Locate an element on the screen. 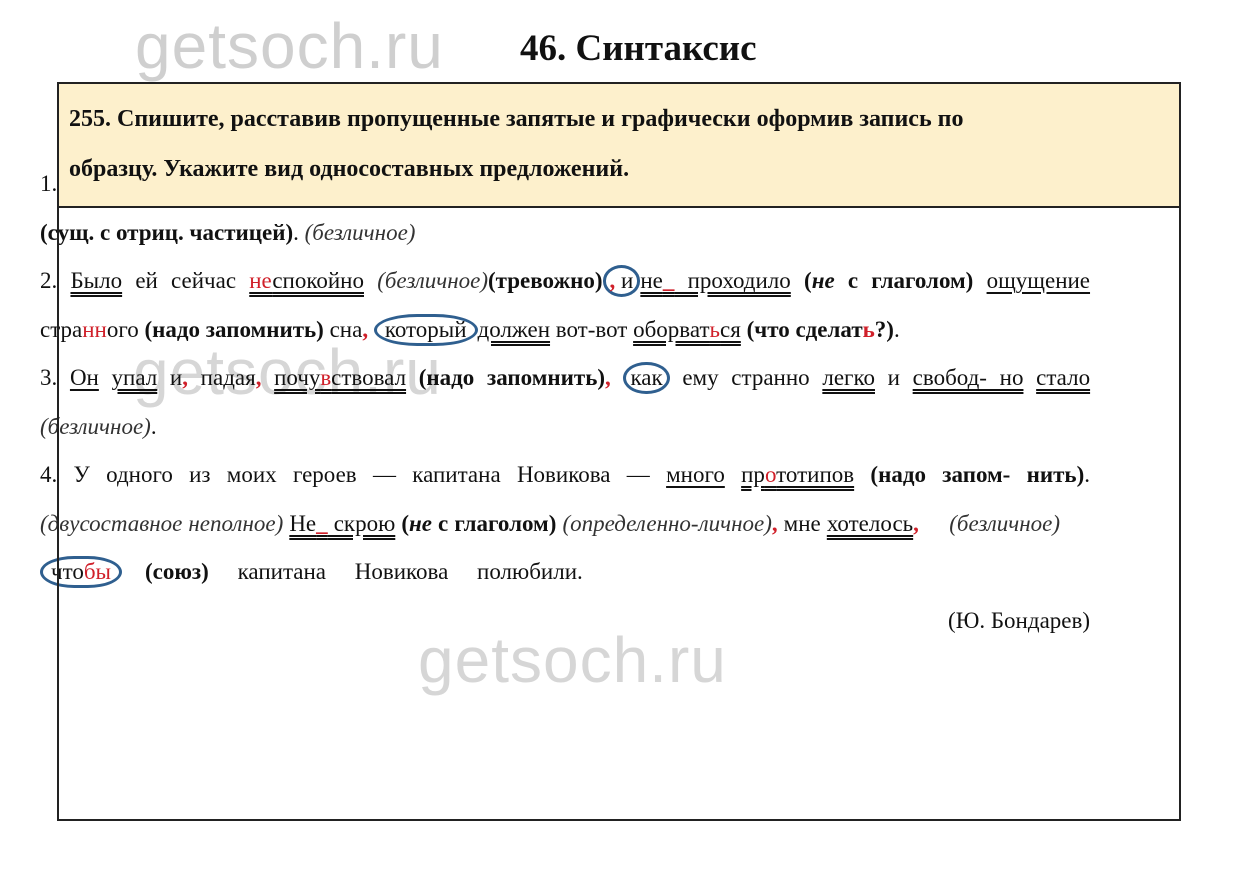 This screenshot has width=1240, height=884. page-title: 46. Синтаксис is located at coordinates (638, 48).